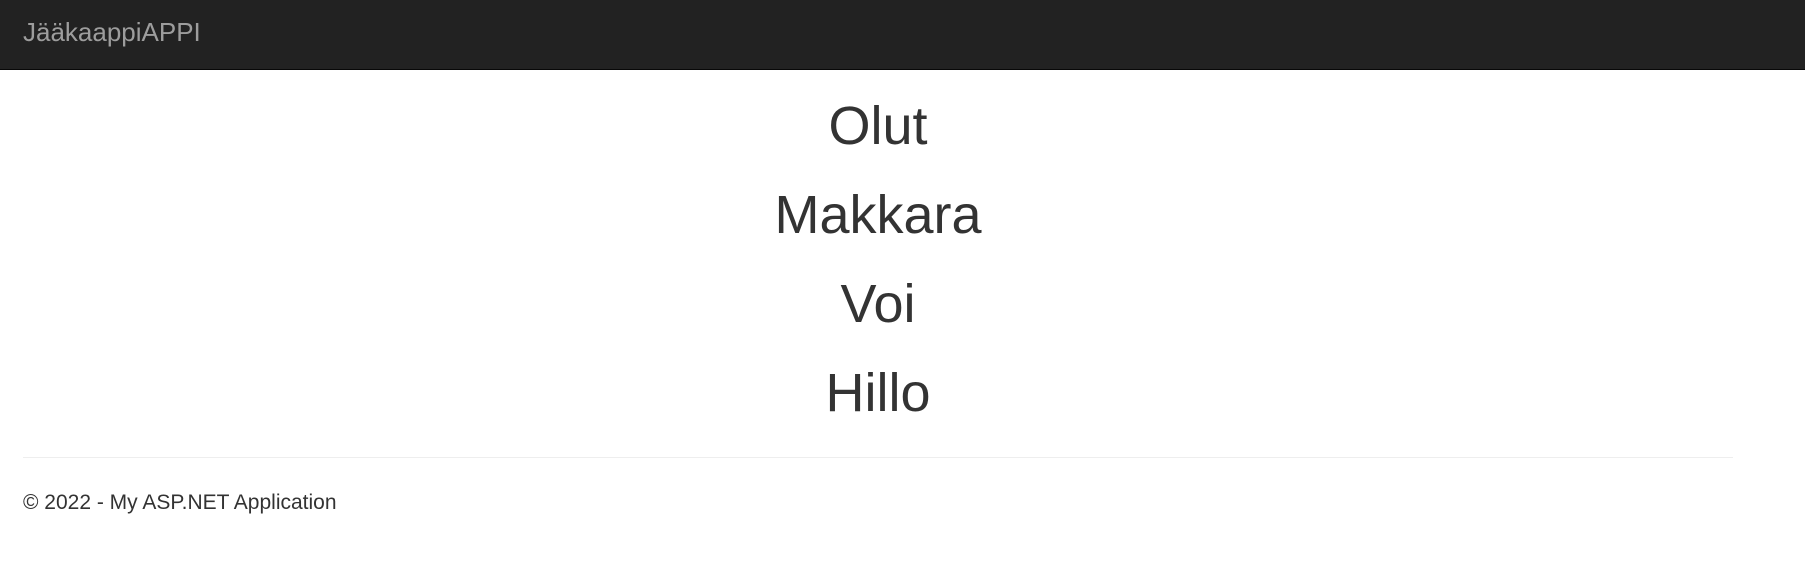 This screenshot has height=588, width=1805. What do you see at coordinates (180, 502) in the screenshot?
I see `footer-copyright: © 2022 - My ASP.NET Application` at bounding box center [180, 502].